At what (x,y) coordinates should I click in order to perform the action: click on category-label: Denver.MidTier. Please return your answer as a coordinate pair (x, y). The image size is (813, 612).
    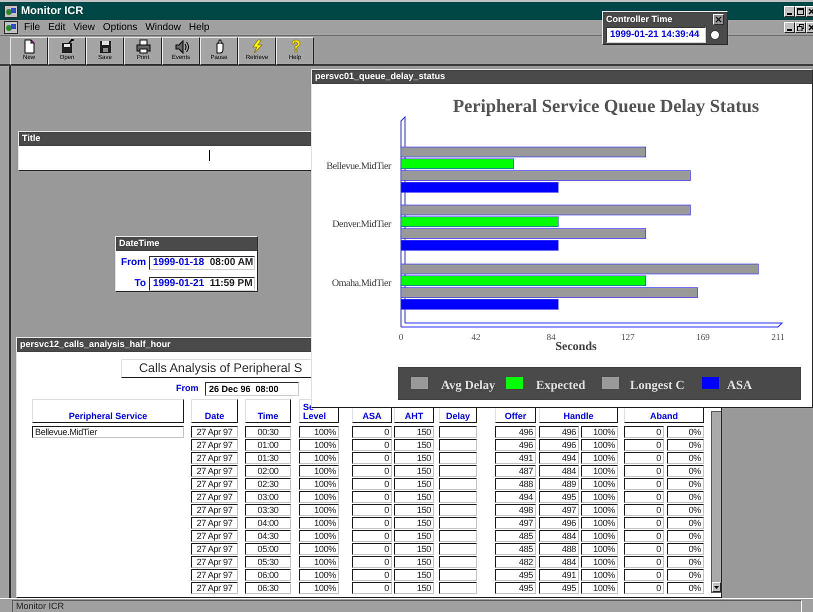
    Looking at the image, I should click on (361, 224).